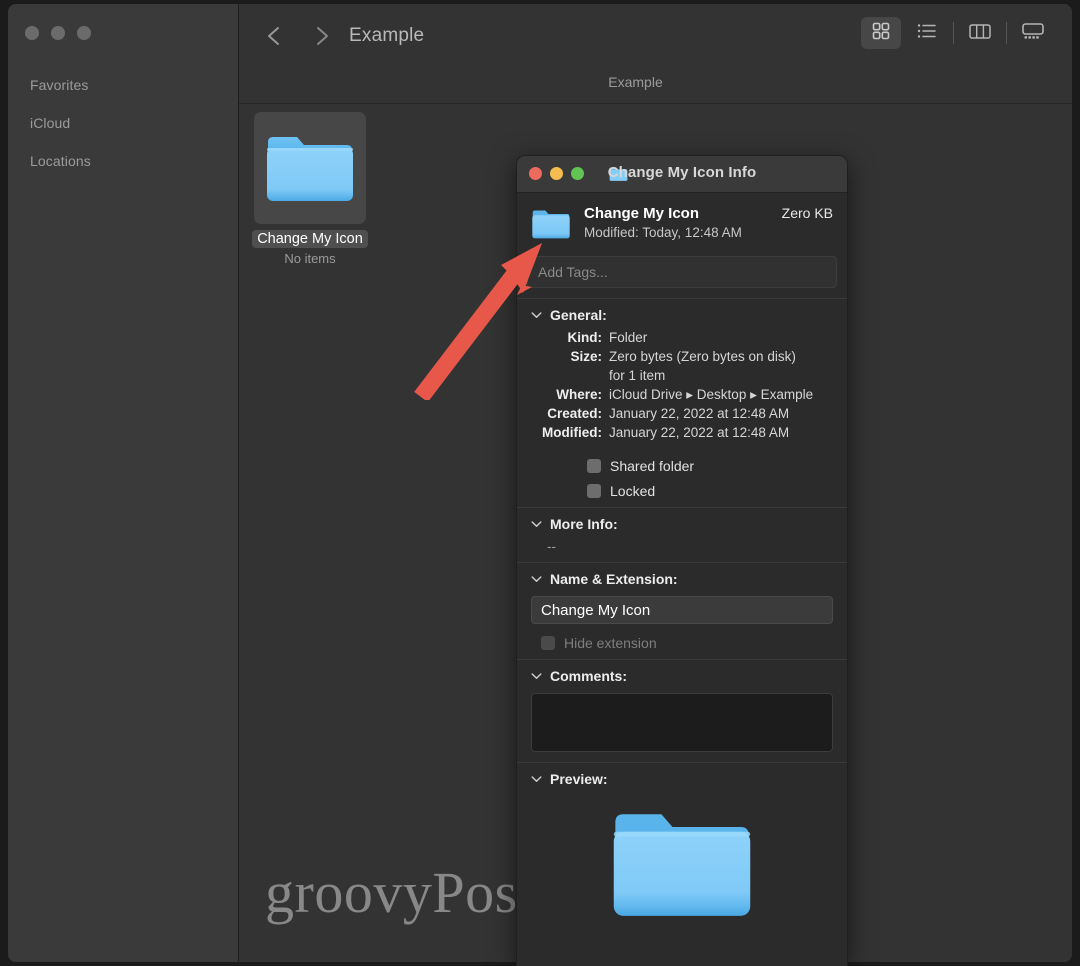  Describe the element at coordinates (957, 33) in the screenshot. I see `view-mode-controls` at that location.